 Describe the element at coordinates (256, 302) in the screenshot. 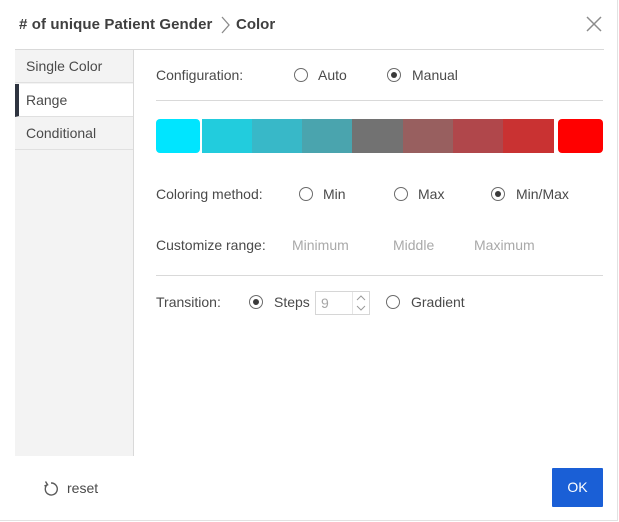

I see `steps-radio` at that location.